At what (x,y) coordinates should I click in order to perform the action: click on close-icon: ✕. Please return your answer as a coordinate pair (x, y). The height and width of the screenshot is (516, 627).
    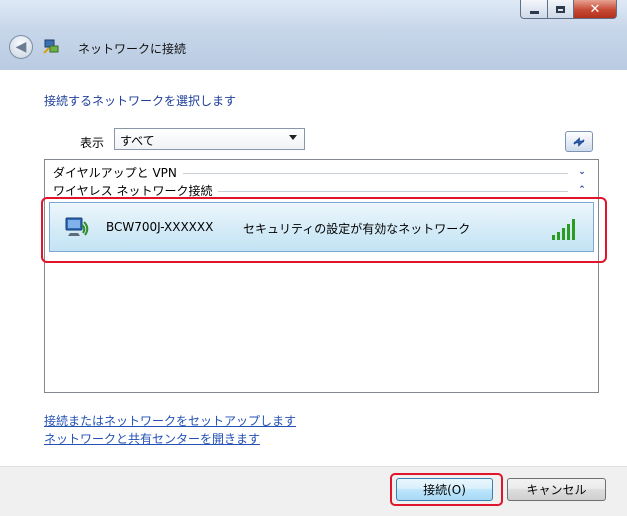
    Looking at the image, I should click on (595, 9).